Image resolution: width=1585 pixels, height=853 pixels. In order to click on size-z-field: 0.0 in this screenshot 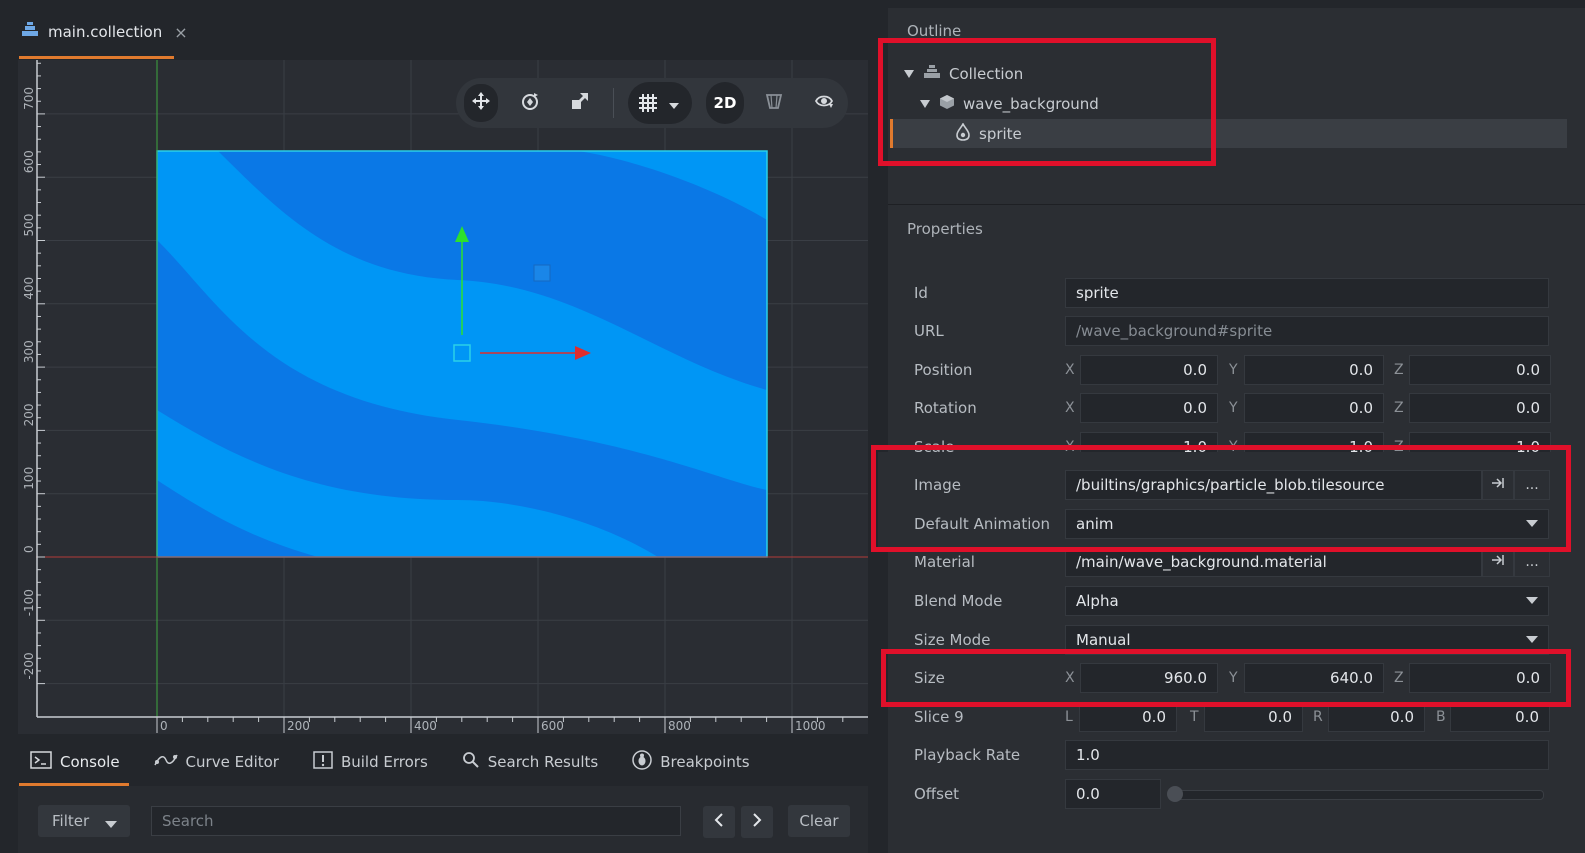, I will do `click(1480, 678)`.